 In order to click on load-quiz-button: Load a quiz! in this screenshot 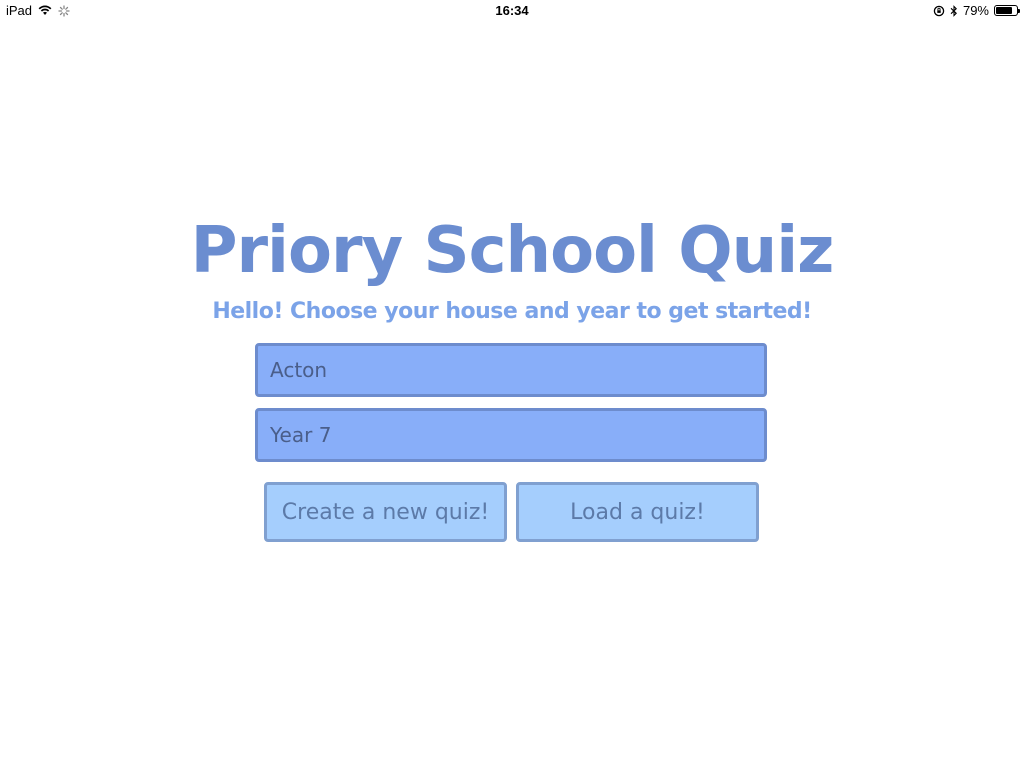, I will do `click(637, 512)`.